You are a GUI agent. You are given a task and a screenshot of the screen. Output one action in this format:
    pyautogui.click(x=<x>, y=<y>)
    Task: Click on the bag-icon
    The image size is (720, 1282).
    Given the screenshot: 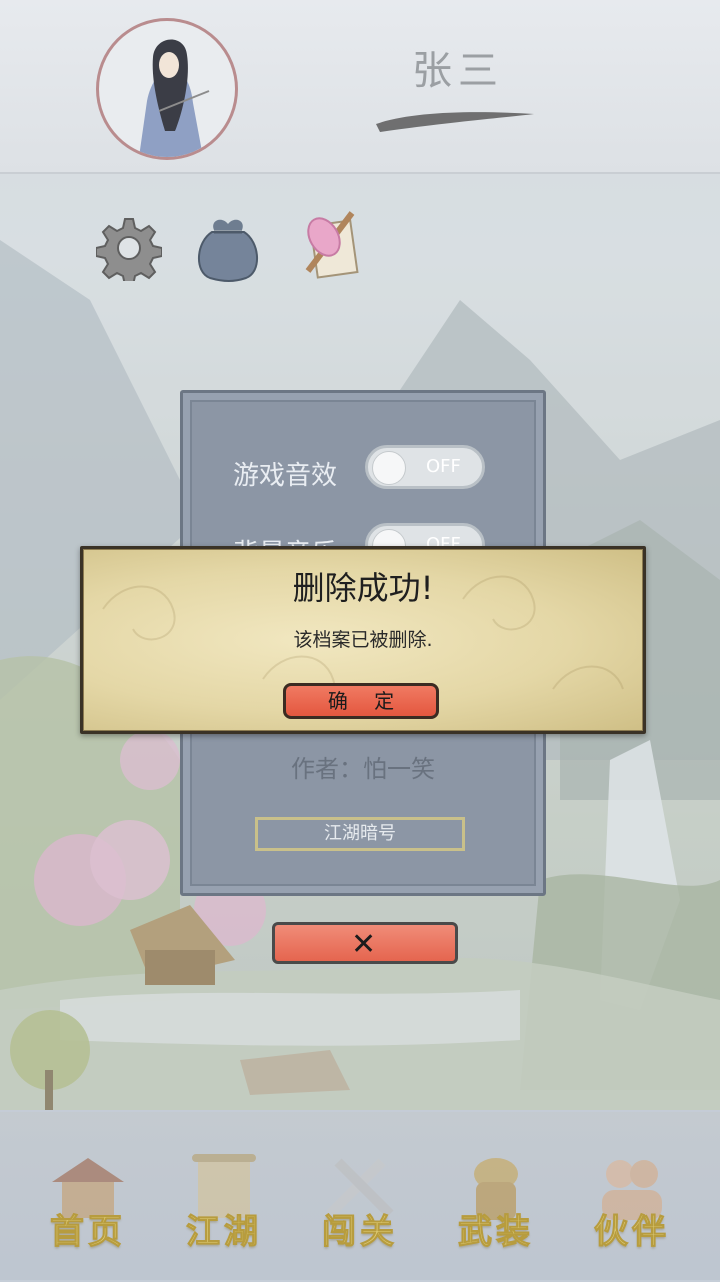 What is the action you would take?
    pyautogui.click(x=228, y=250)
    